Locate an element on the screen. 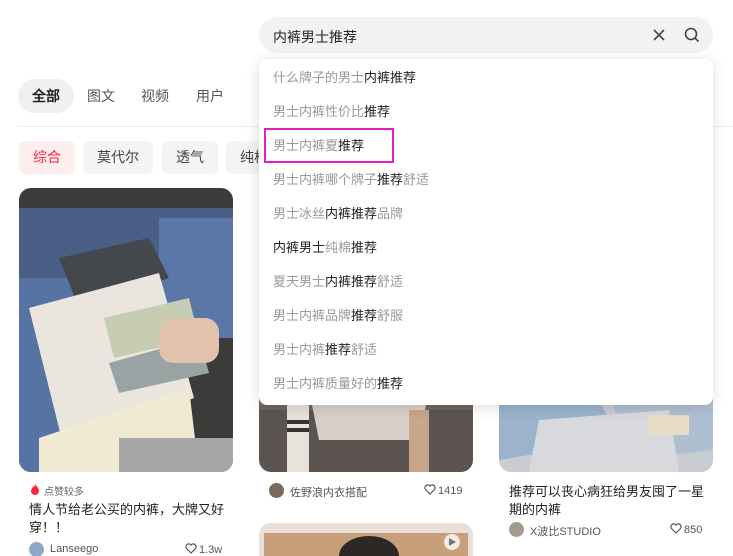 This screenshot has height=556, width=733. chip-modal: 莫代尔 is located at coordinates (118, 157).